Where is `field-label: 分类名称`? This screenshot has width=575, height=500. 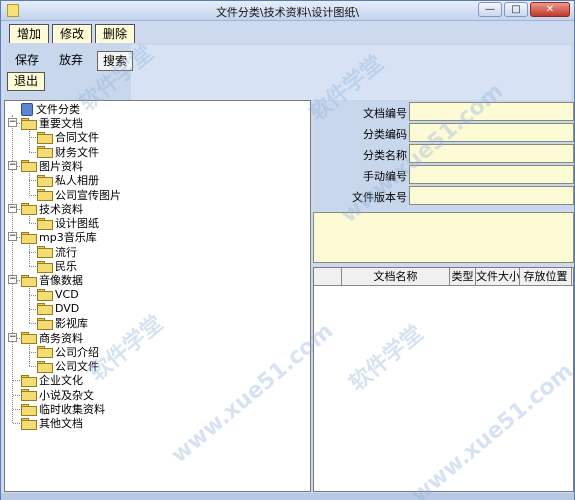
field-label: 分类名称 is located at coordinates (385, 155).